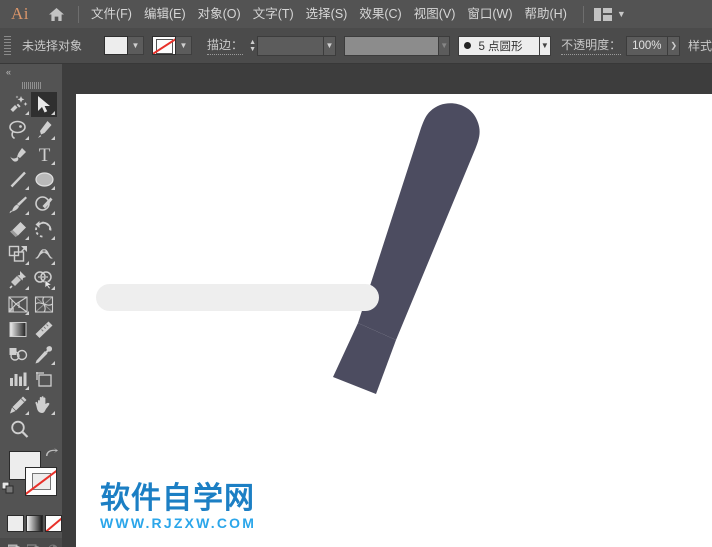  Describe the element at coordinates (18, 379) in the screenshot. I see `tool-column-graph` at that location.